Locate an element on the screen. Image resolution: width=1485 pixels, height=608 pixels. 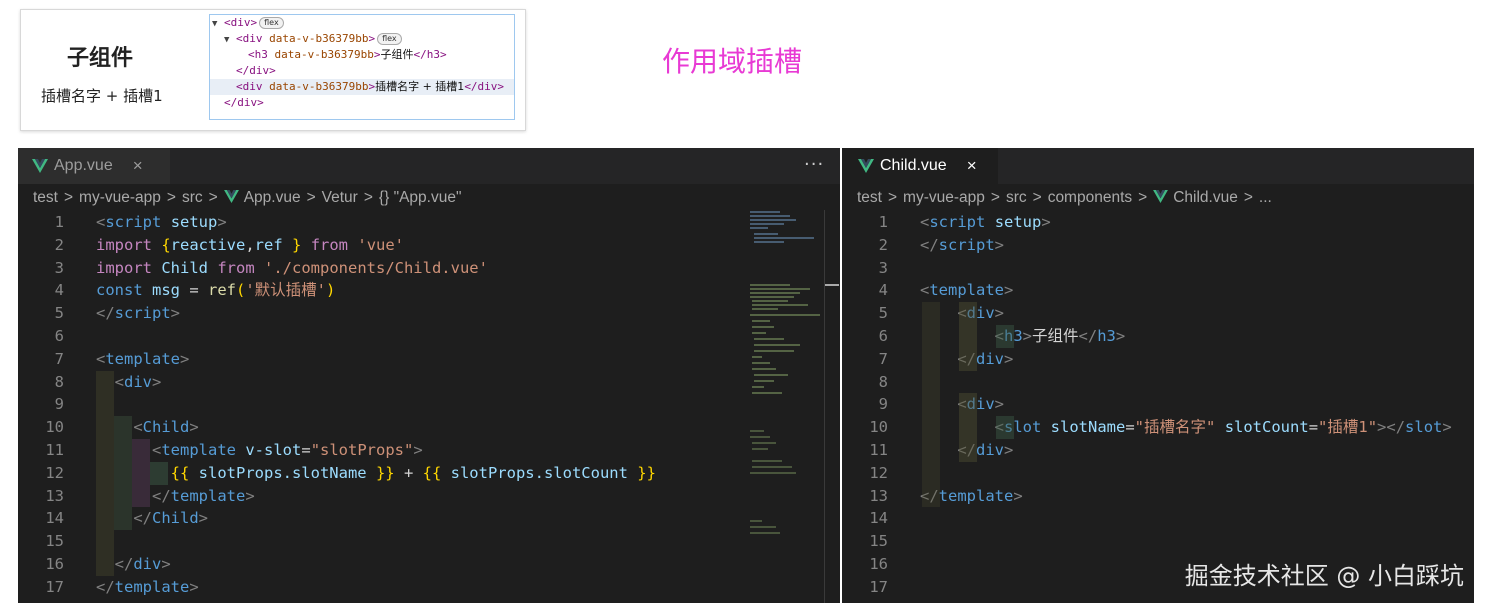
tab-child-vue: Child.vue × is located at coordinates (920, 166).